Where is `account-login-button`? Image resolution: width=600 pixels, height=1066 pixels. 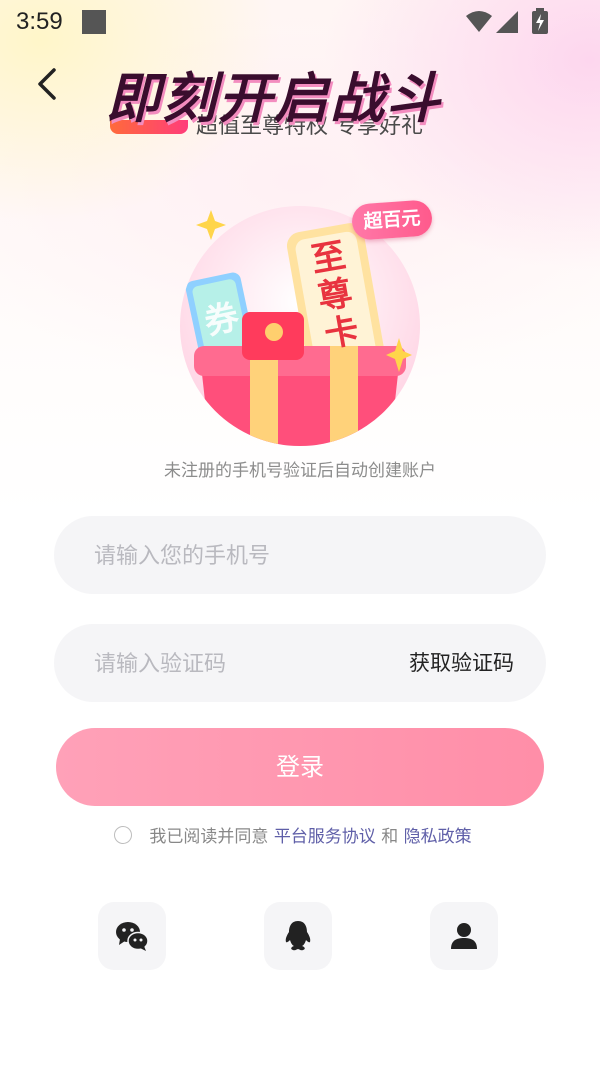
account-login-button is located at coordinates (464, 936).